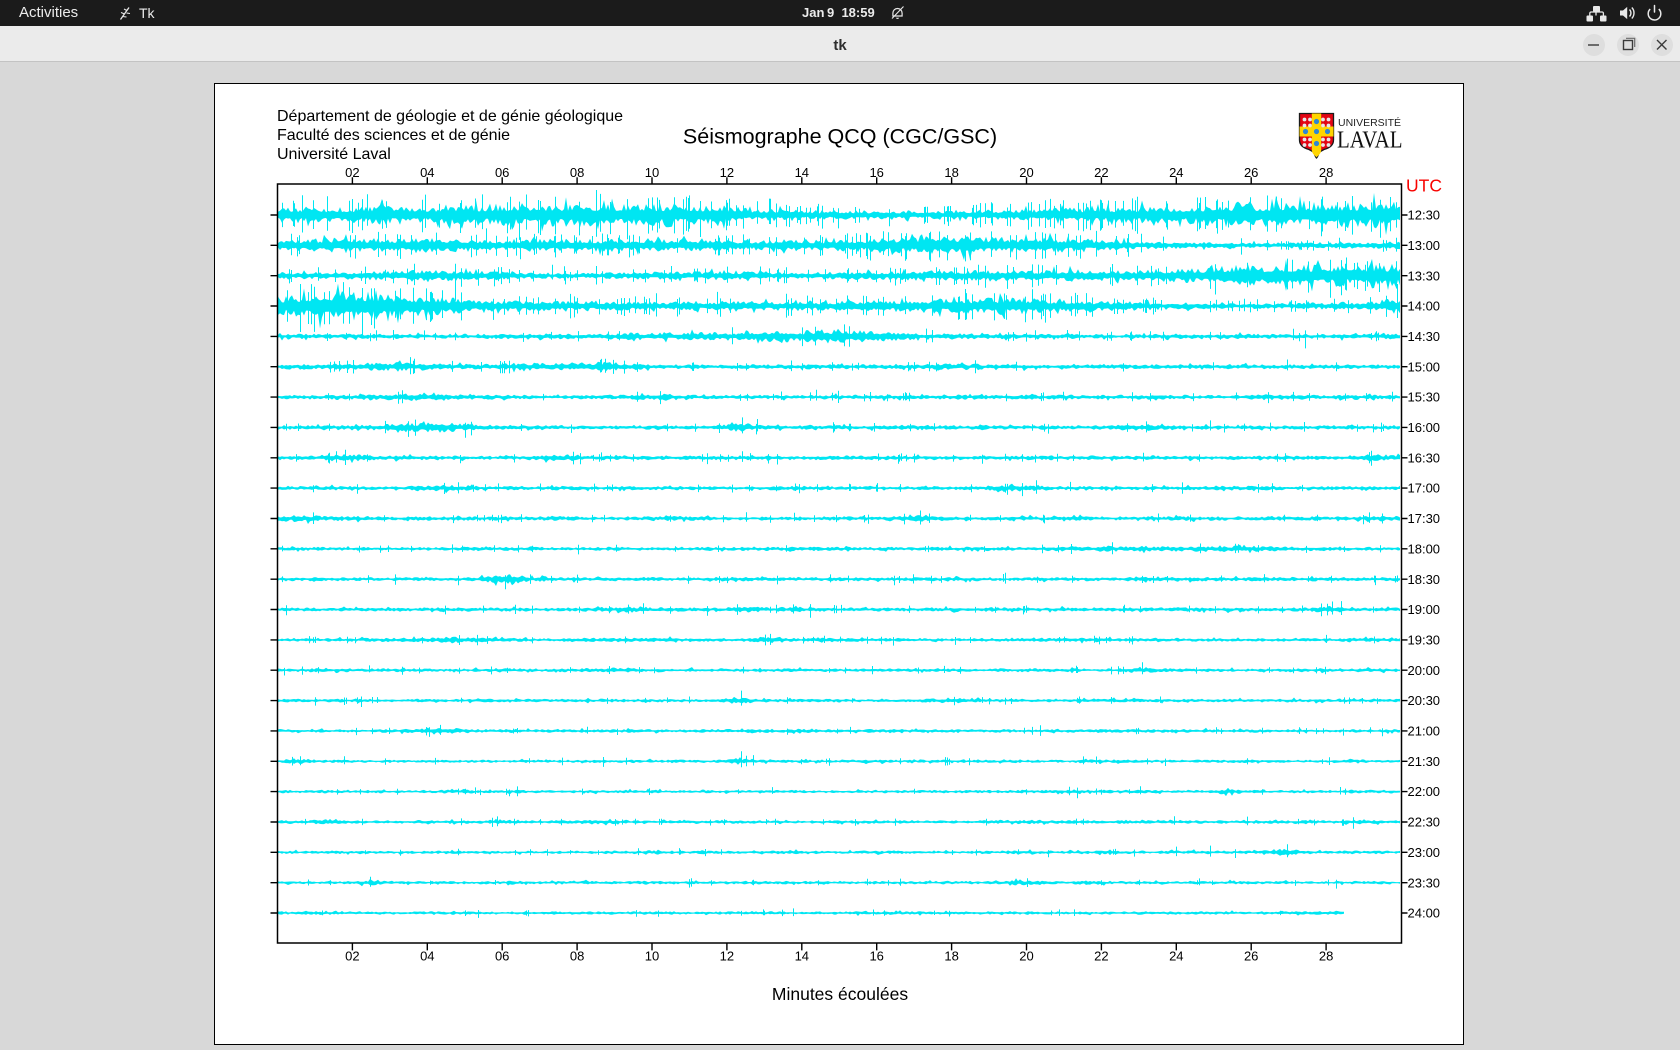  Describe the element at coordinates (1424, 882) in the screenshot. I see `svg-text: 23:30` at that location.